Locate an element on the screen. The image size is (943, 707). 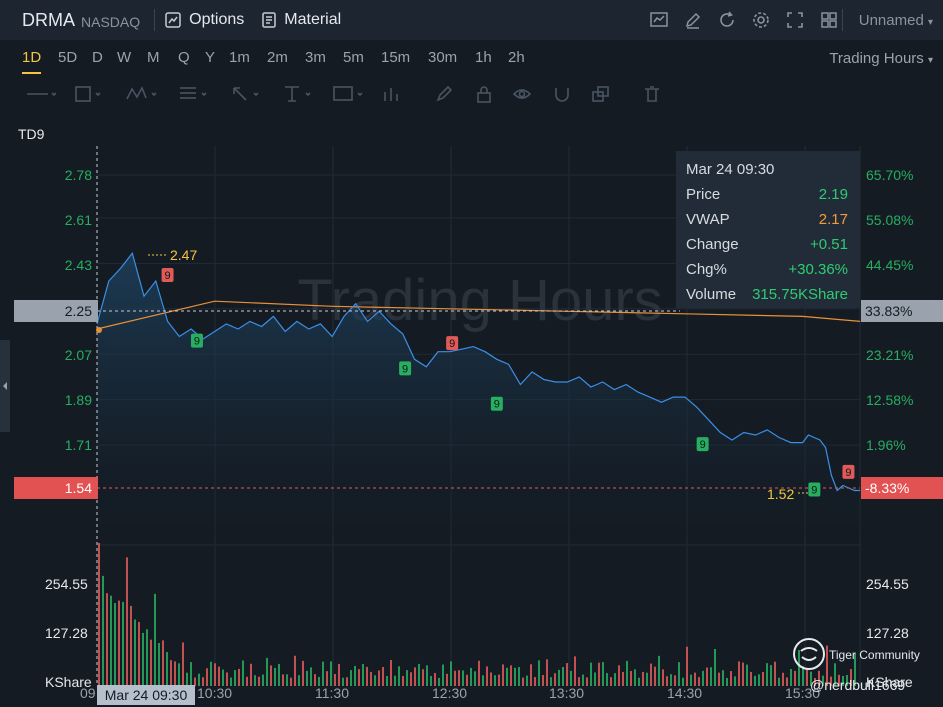
price-tick: 2.78 is located at coordinates (78, 175).